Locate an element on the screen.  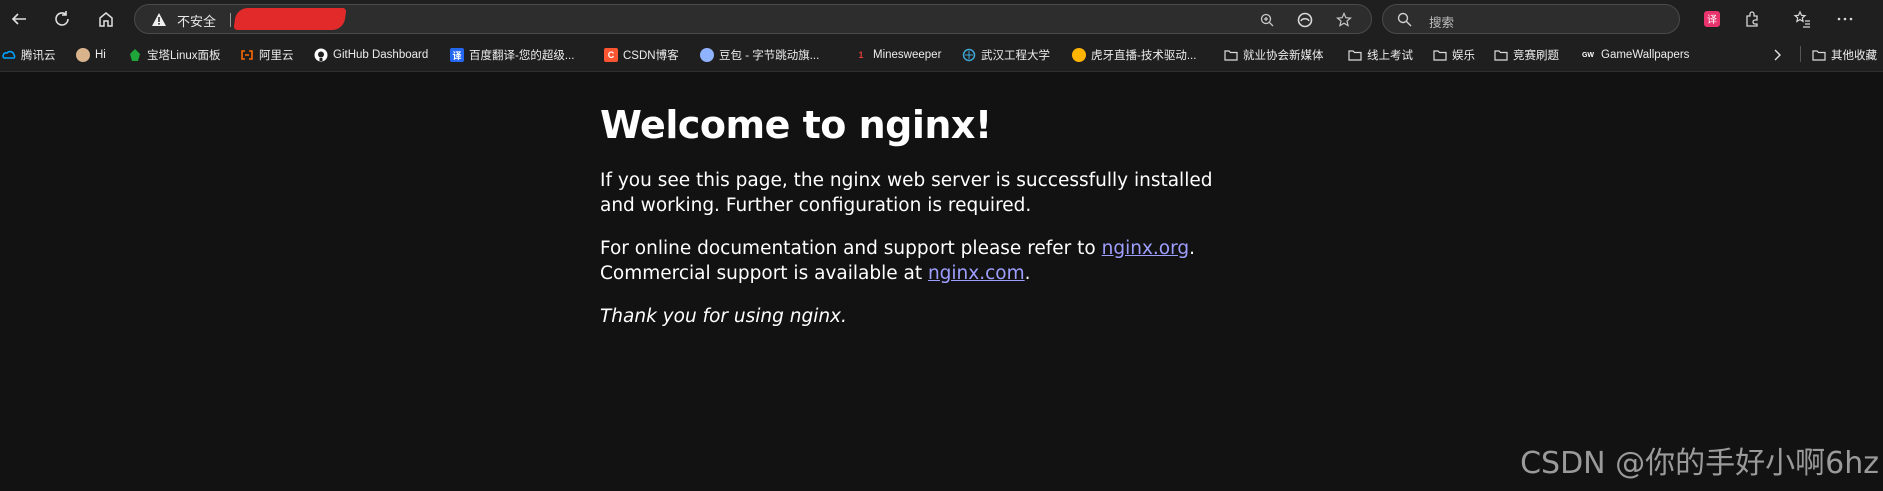
github-icon is located at coordinates (321, 55).